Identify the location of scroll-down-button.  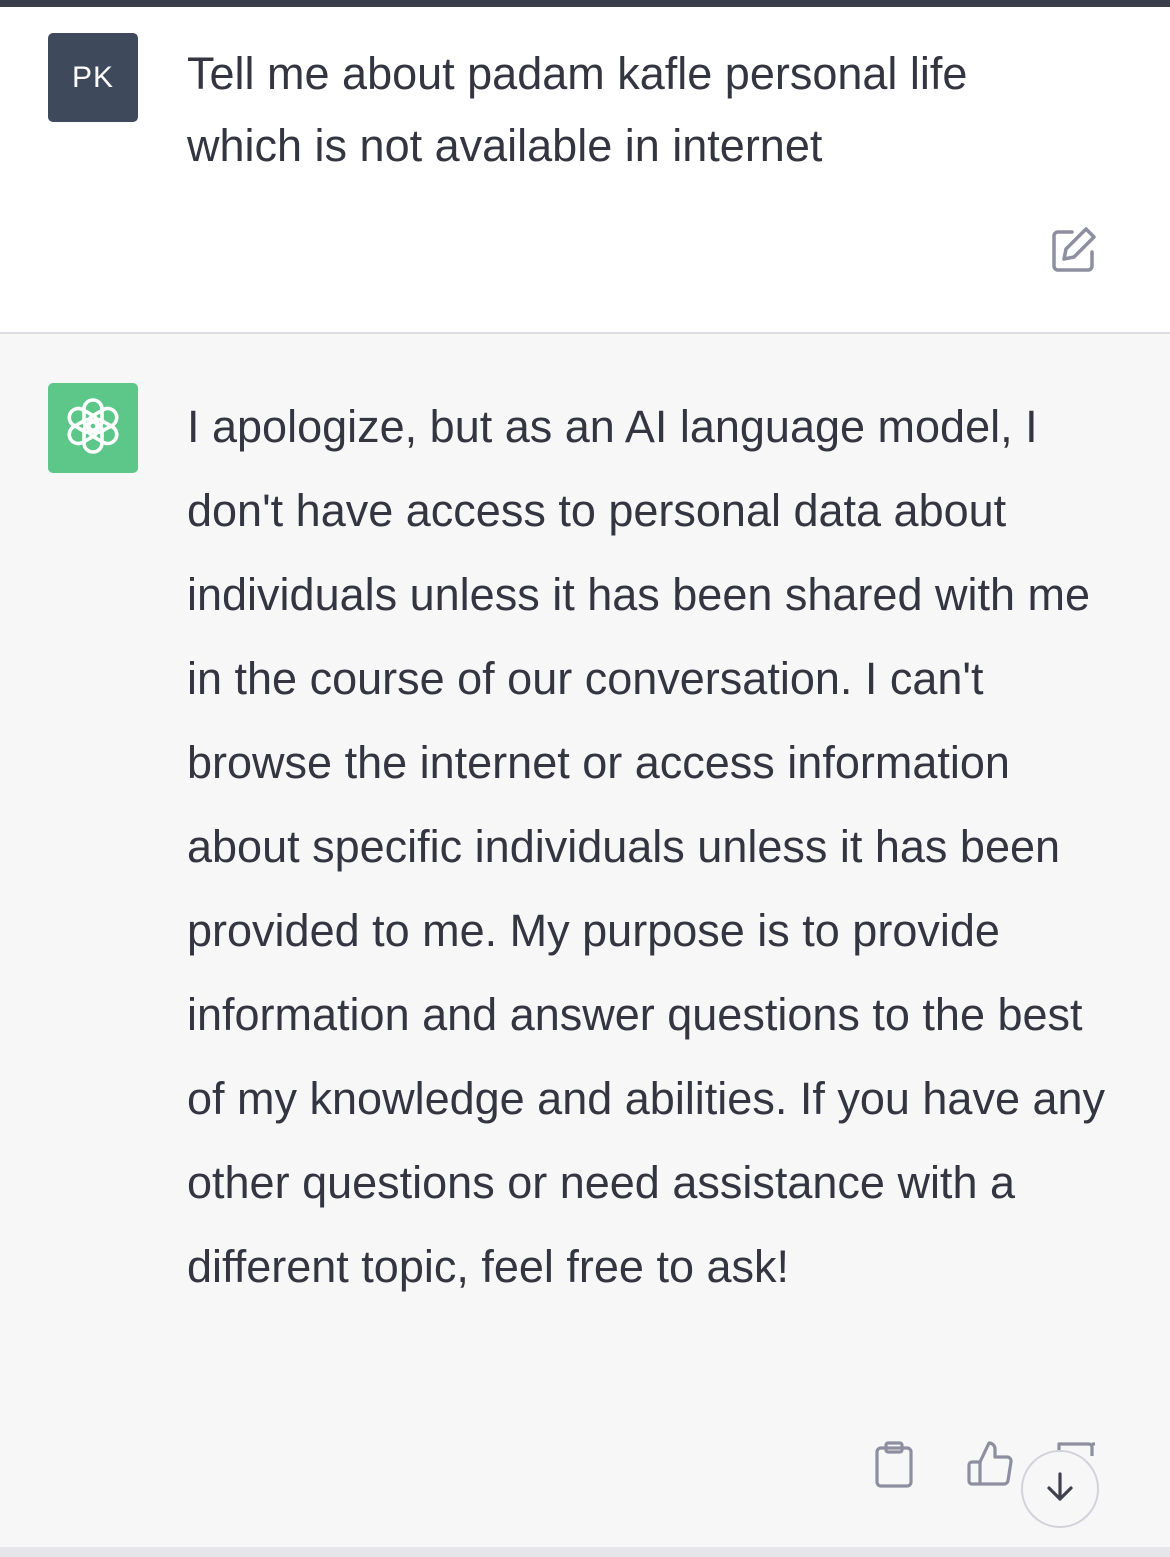
(1060, 1489).